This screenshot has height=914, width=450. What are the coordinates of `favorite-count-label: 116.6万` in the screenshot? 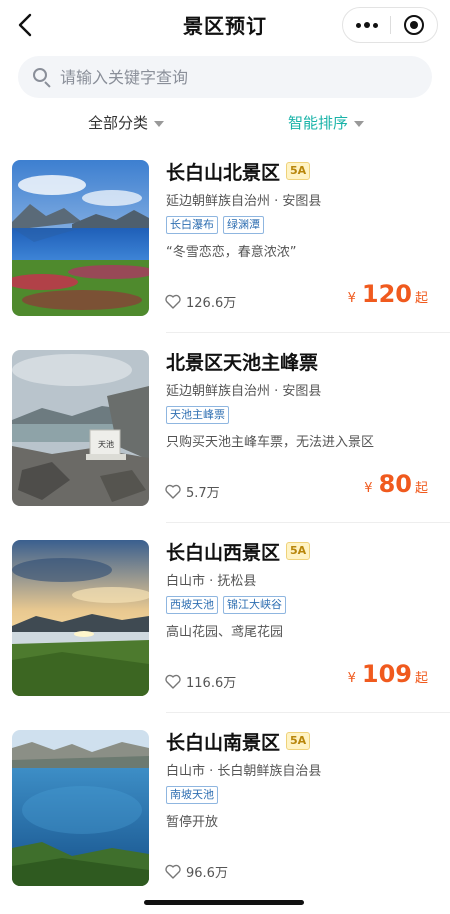 It's located at (211, 683).